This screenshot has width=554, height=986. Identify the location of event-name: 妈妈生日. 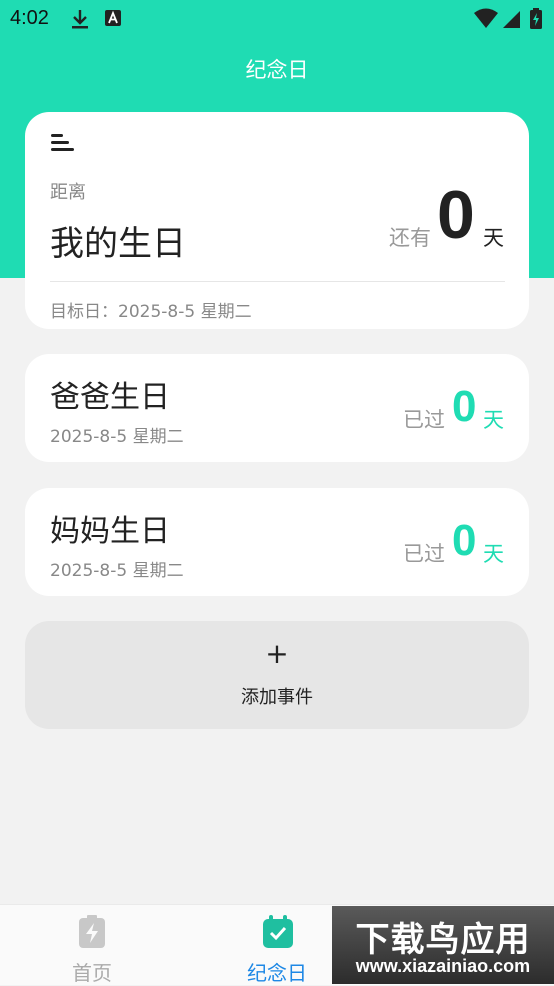
(110, 531).